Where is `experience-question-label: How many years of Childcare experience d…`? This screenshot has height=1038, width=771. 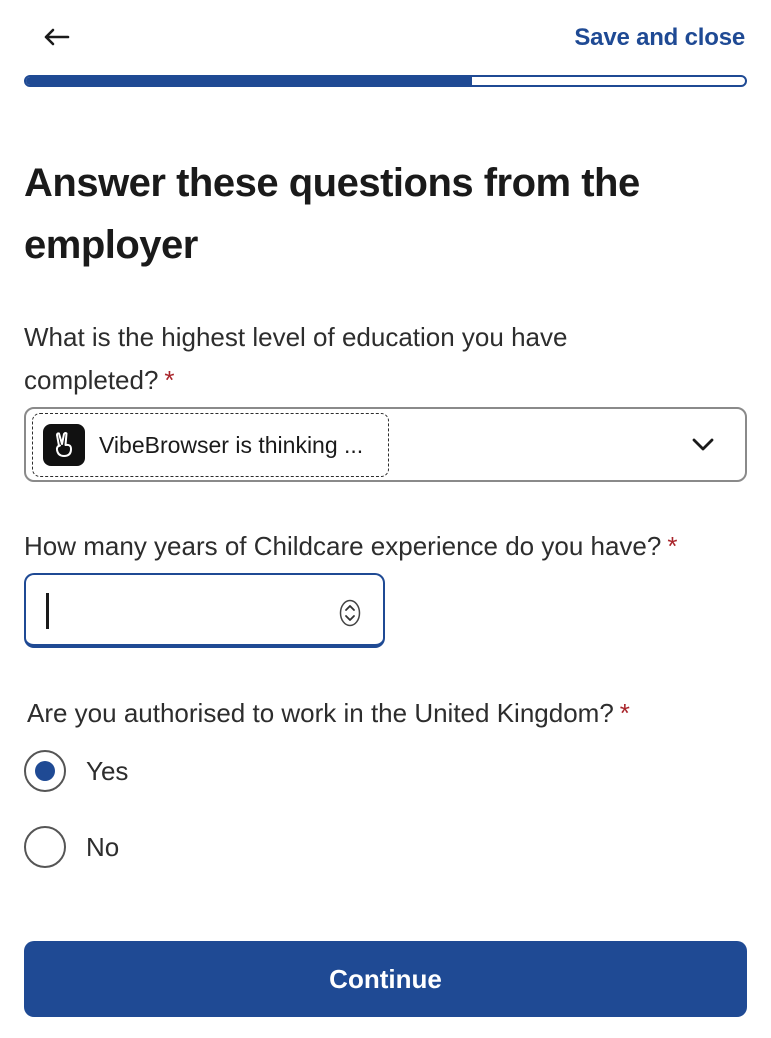
experience-question-label: How many years of Childcare experience d… is located at coordinates (389, 546).